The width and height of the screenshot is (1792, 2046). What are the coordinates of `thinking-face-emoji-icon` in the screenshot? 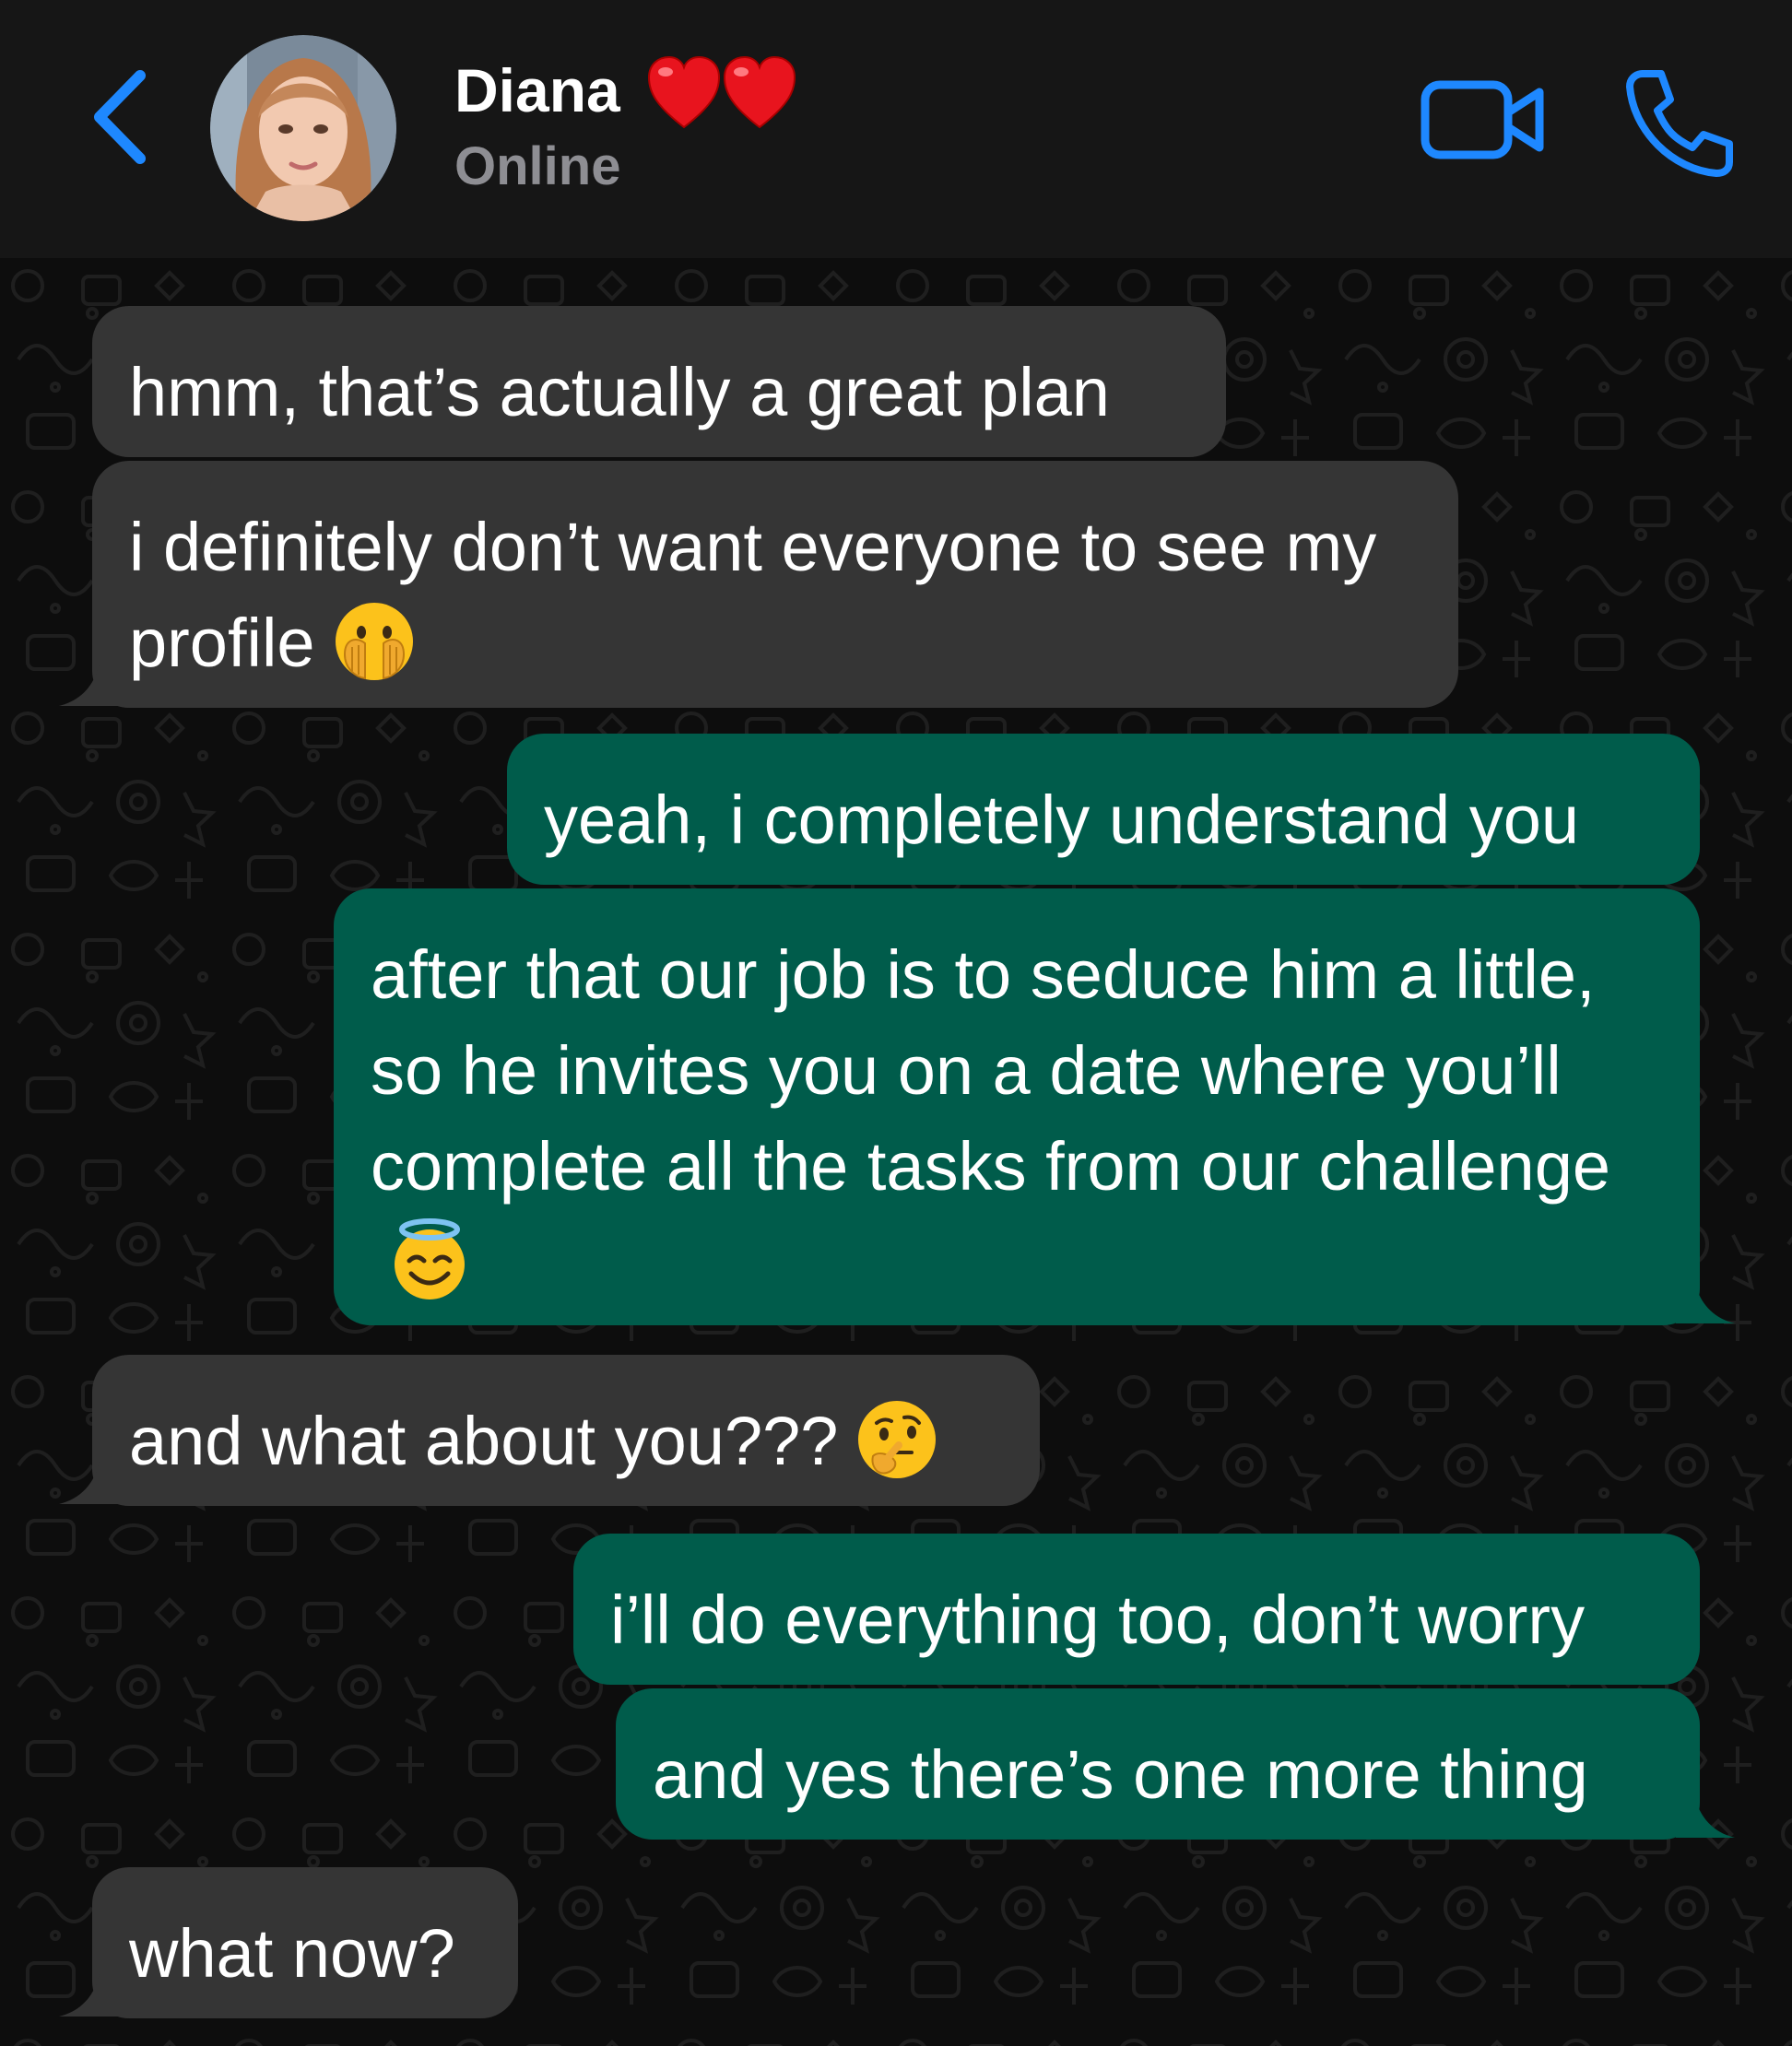 It's located at (898, 1440).